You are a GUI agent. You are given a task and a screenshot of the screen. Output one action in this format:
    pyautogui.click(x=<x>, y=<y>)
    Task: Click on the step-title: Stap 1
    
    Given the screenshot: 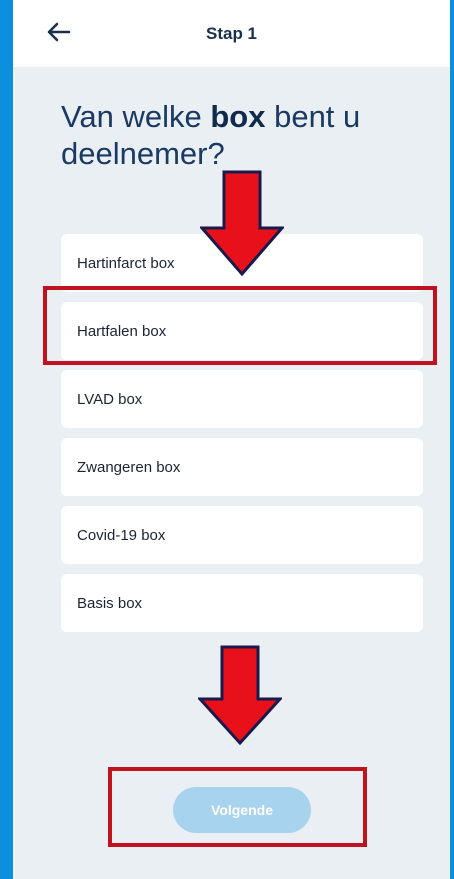 What is the action you would take?
    pyautogui.click(x=231, y=33)
    